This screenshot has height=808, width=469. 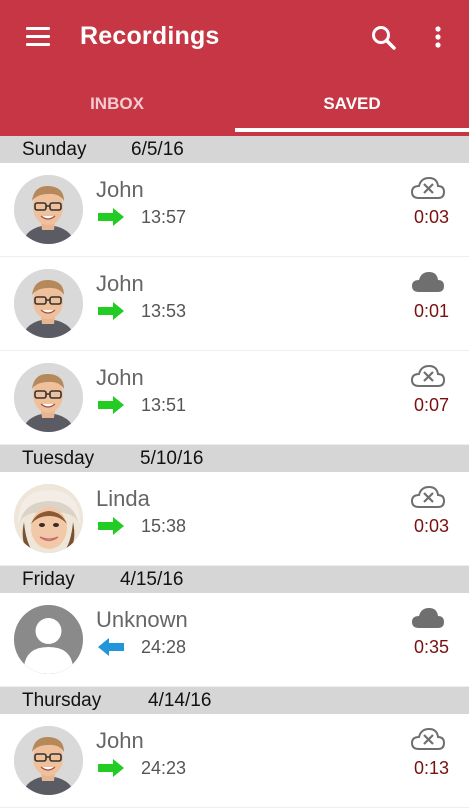 I want to click on section-date: 6/5/16, so click(x=157, y=149).